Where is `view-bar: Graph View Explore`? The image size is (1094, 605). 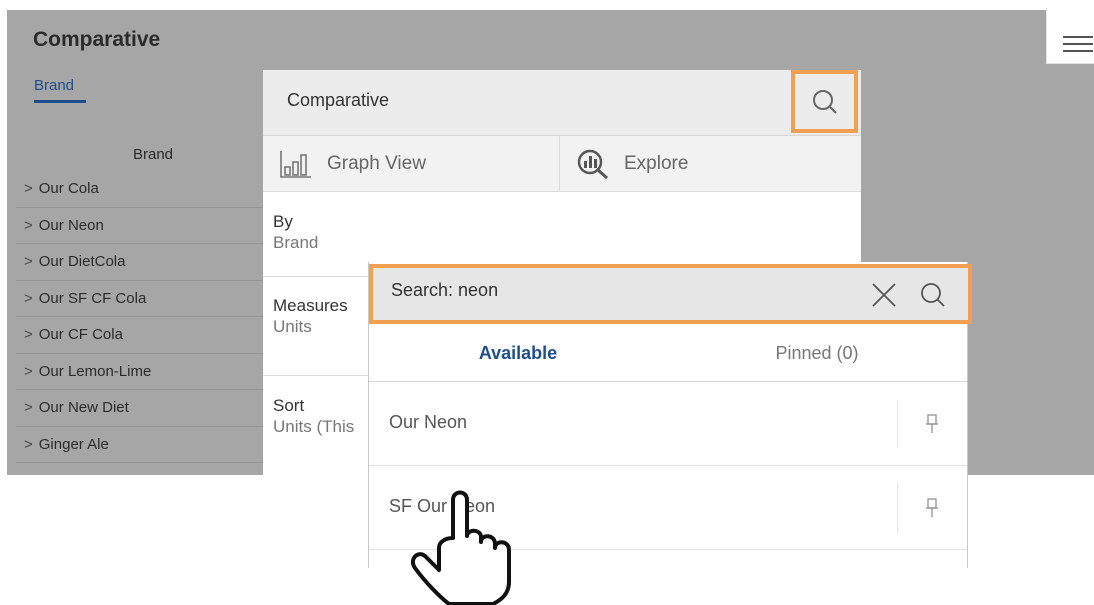 view-bar: Graph View Explore is located at coordinates (562, 164).